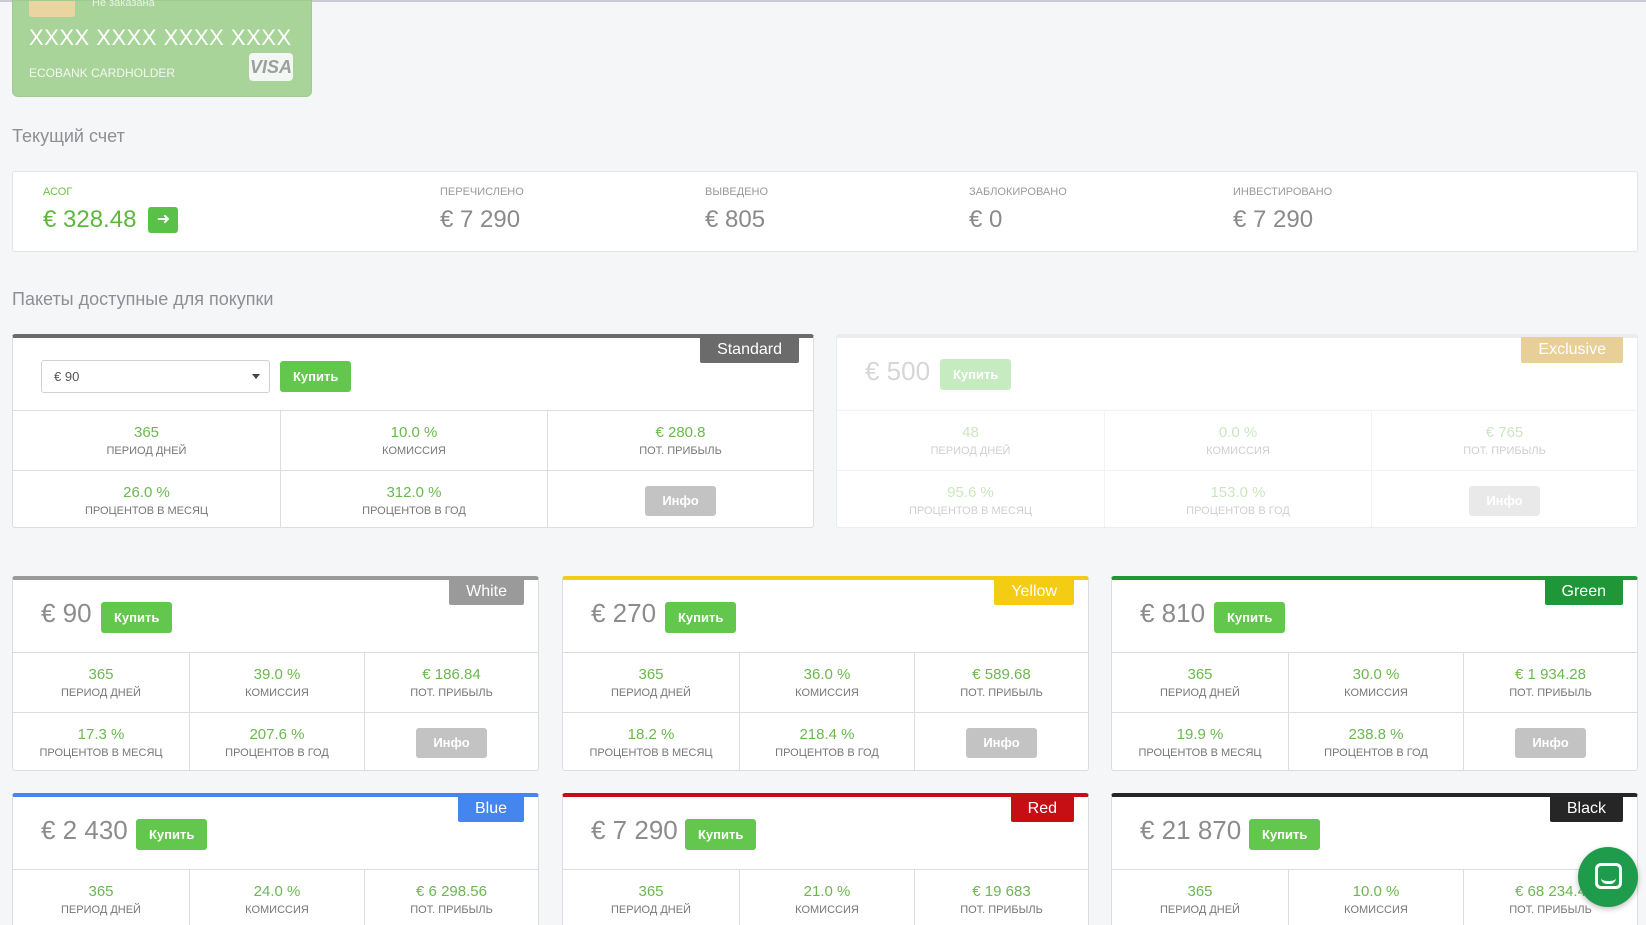 The width and height of the screenshot is (1646, 925). I want to click on stat-value: 0.0 %, so click(1238, 432).